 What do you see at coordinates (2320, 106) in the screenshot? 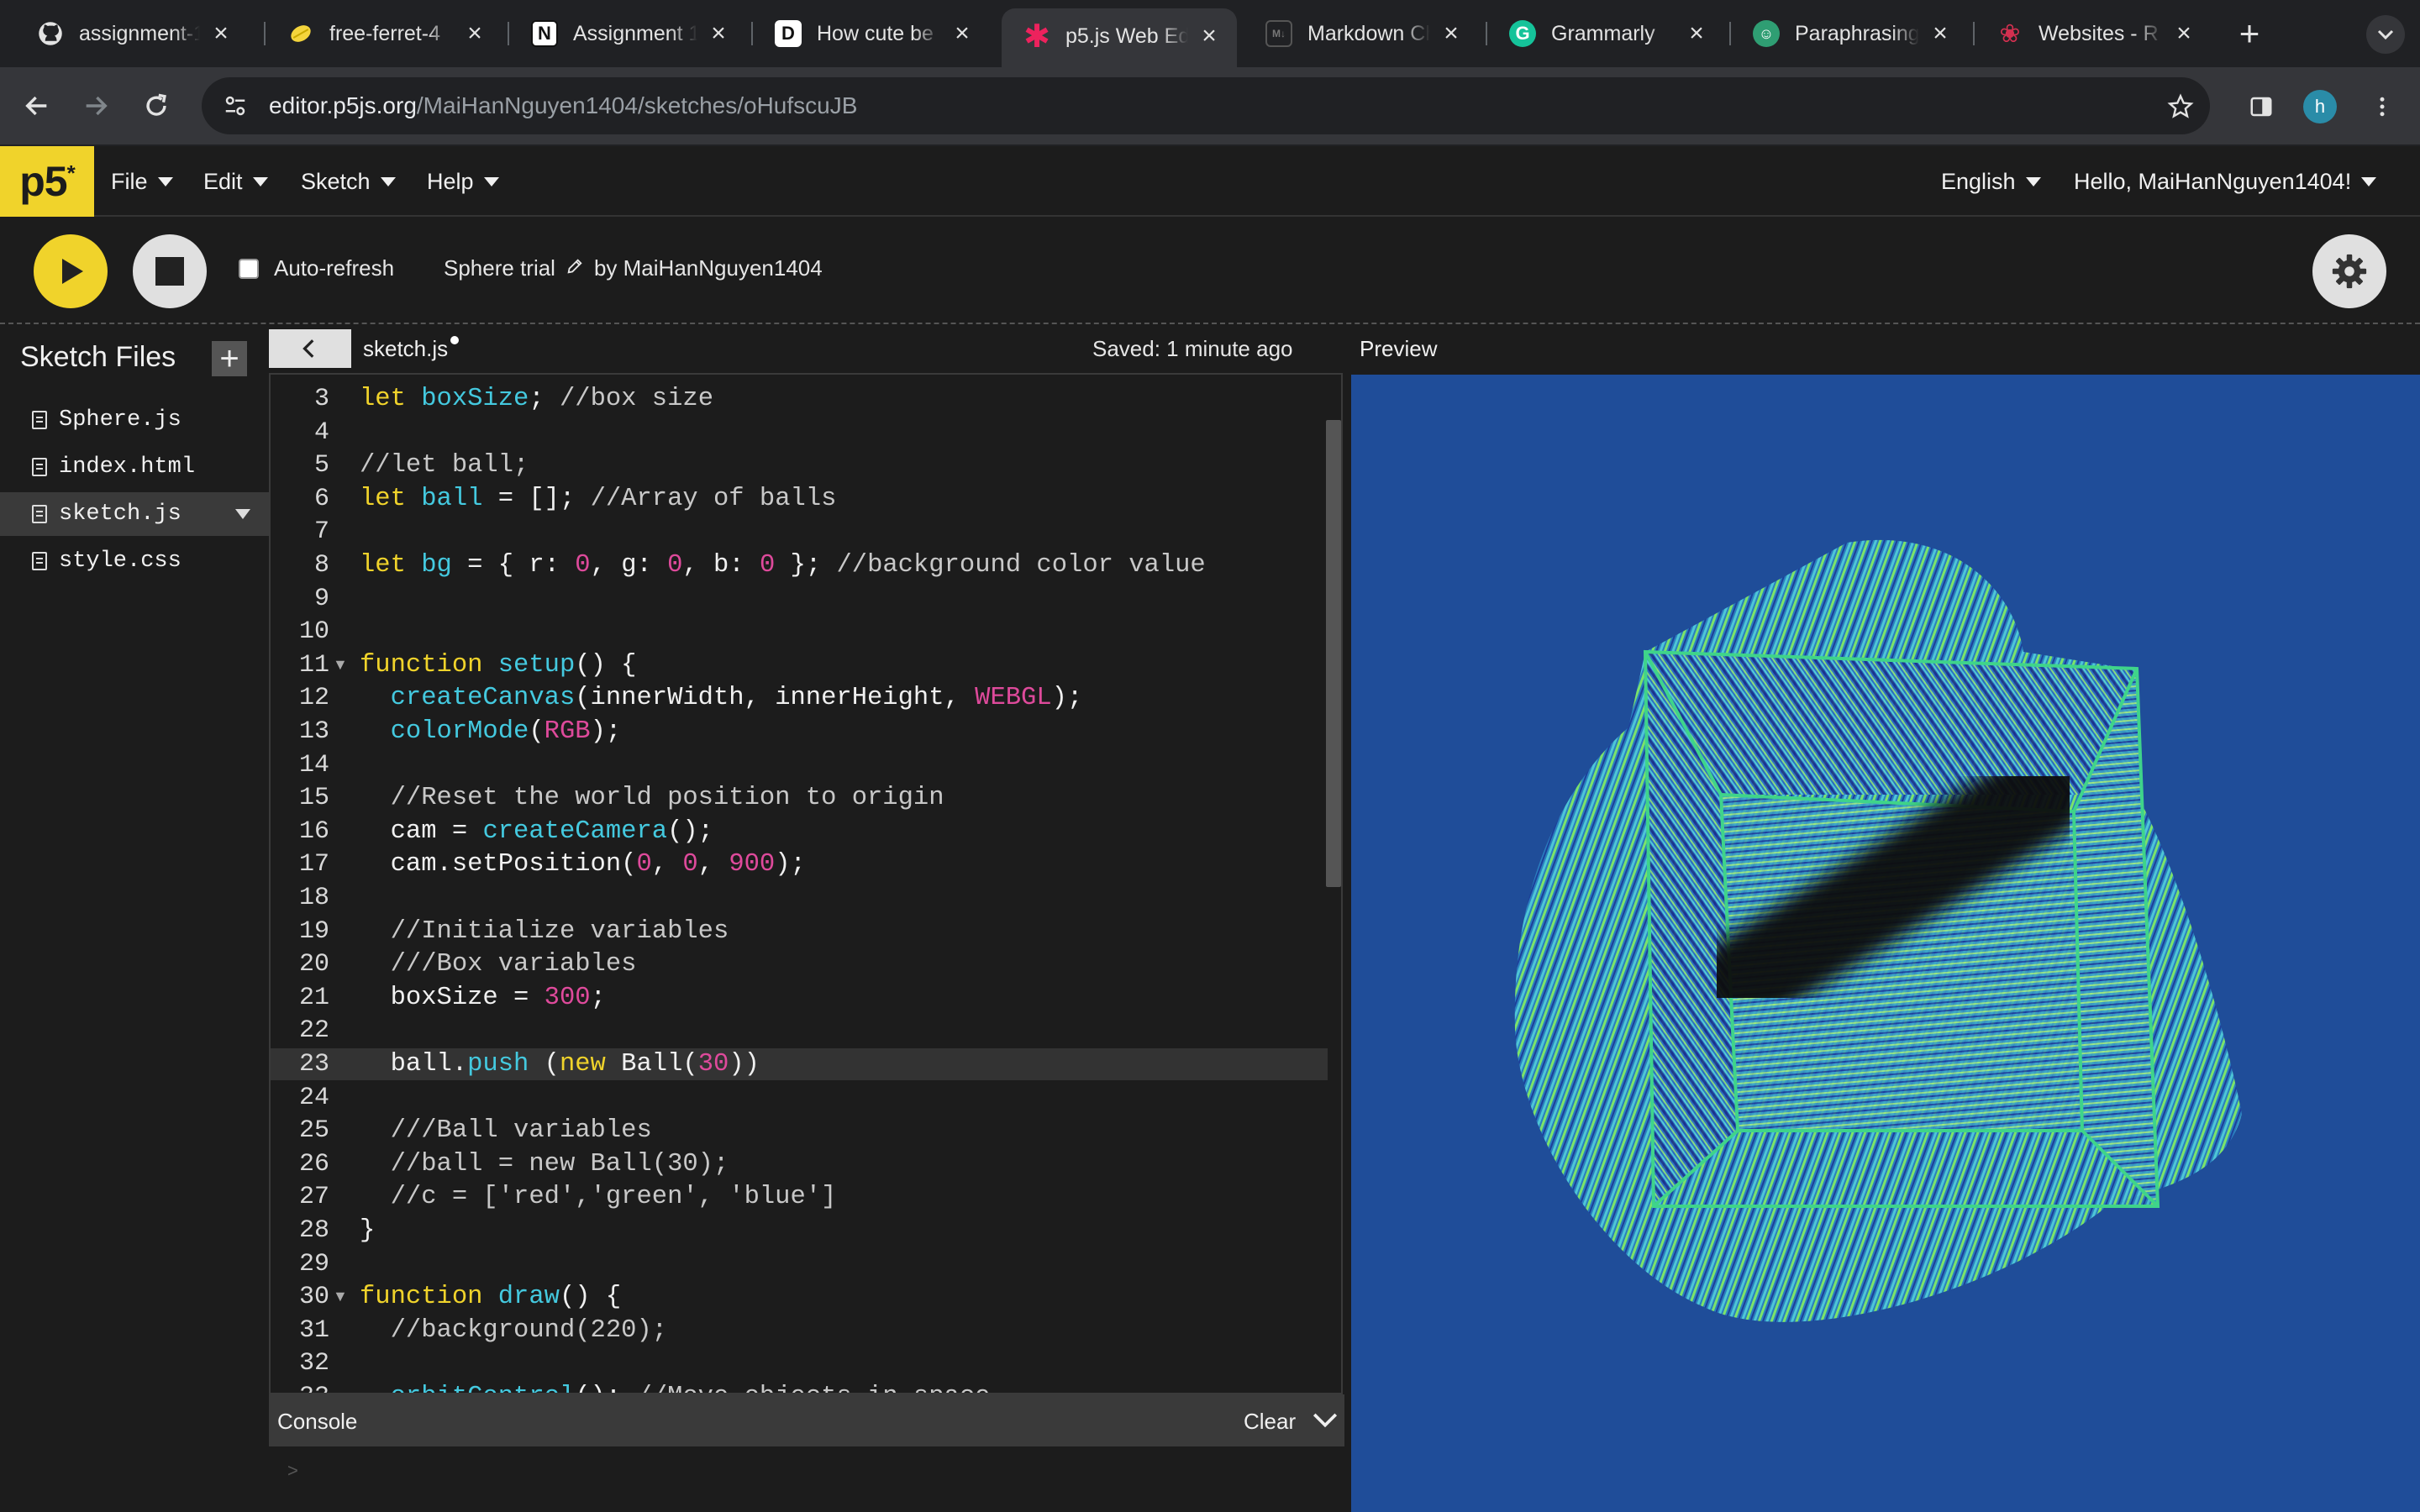
I see `profile-button: h` at bounding box center [2320, 106].